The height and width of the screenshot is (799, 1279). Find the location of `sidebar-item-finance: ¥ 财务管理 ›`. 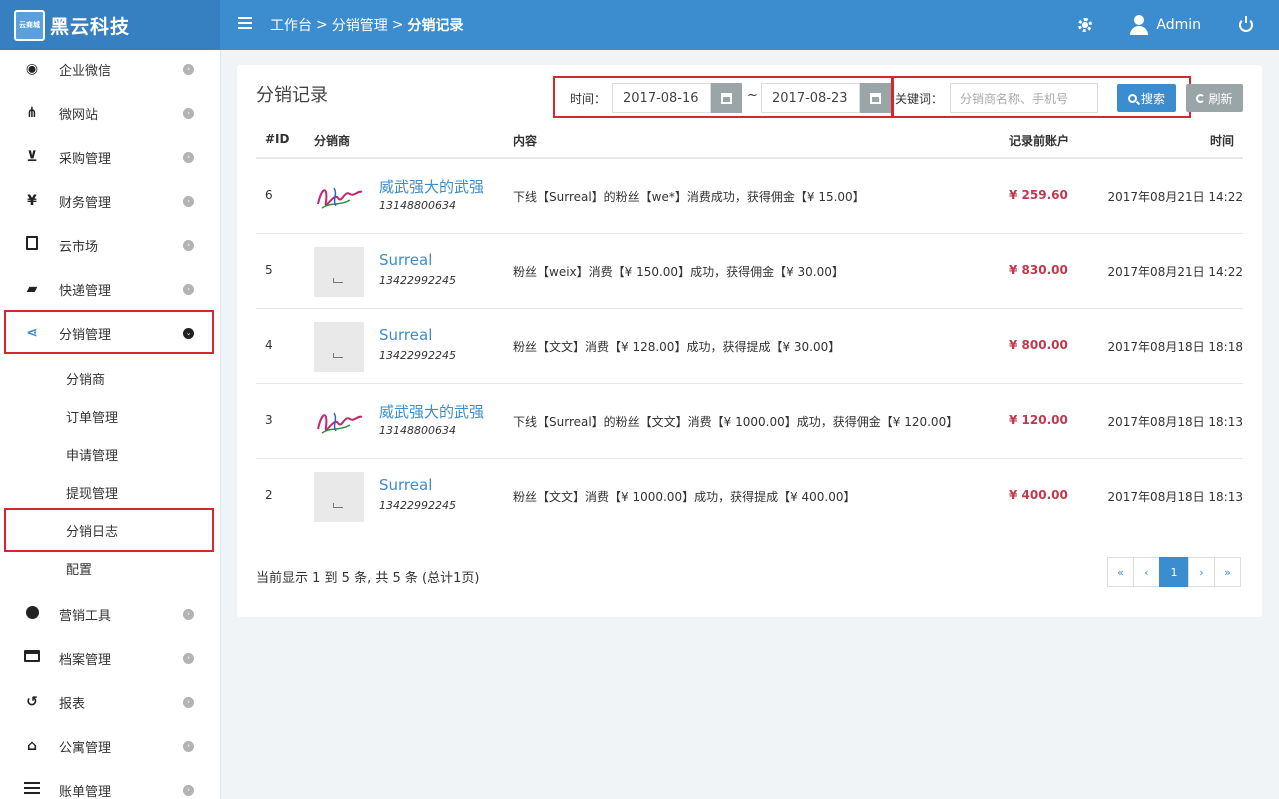

sidebar-item-finance: ¥ 财务管理 › is located at coordinates (110, 201).